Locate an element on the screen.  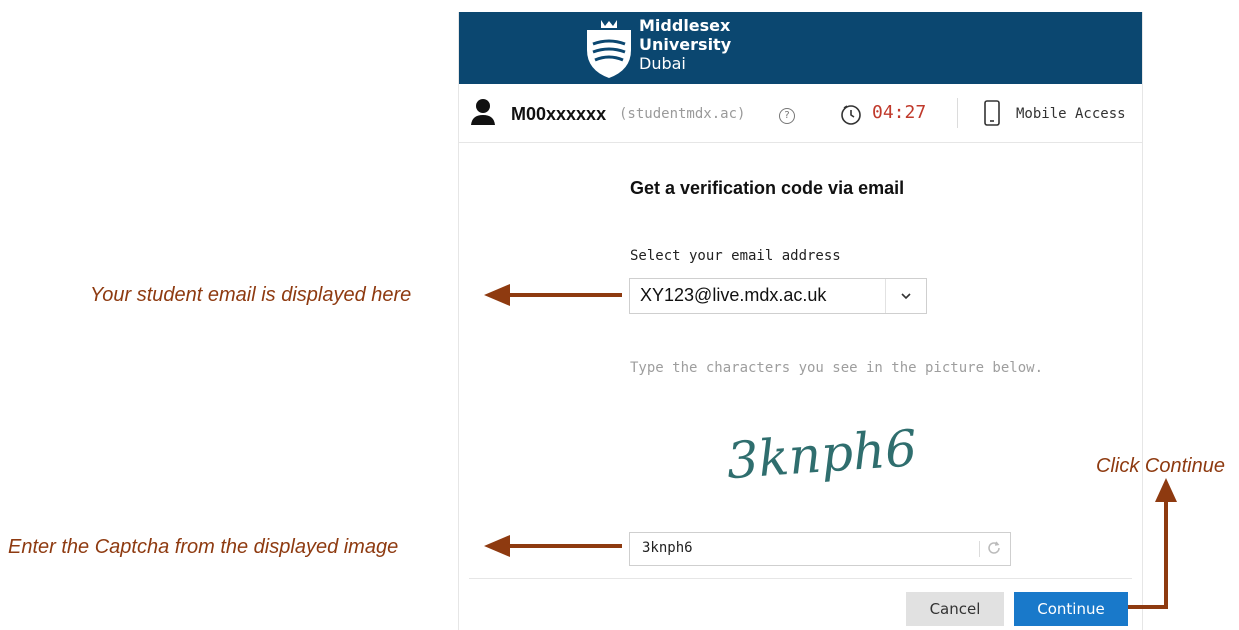
footer-divider is located at coordinates (800, 578).